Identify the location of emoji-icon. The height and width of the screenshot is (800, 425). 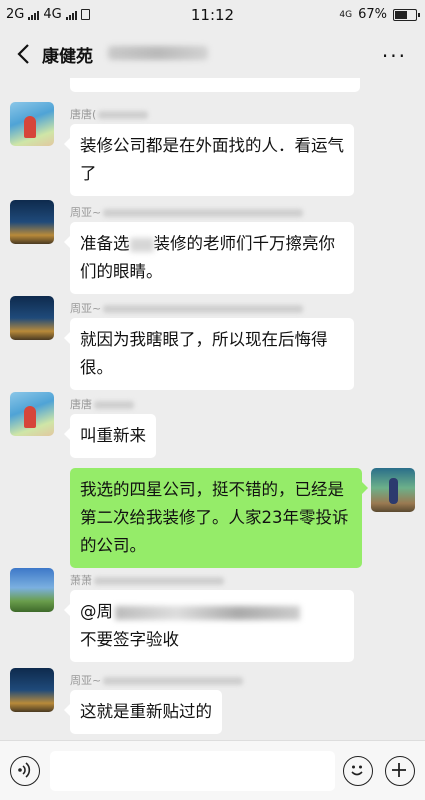
(357, 770).